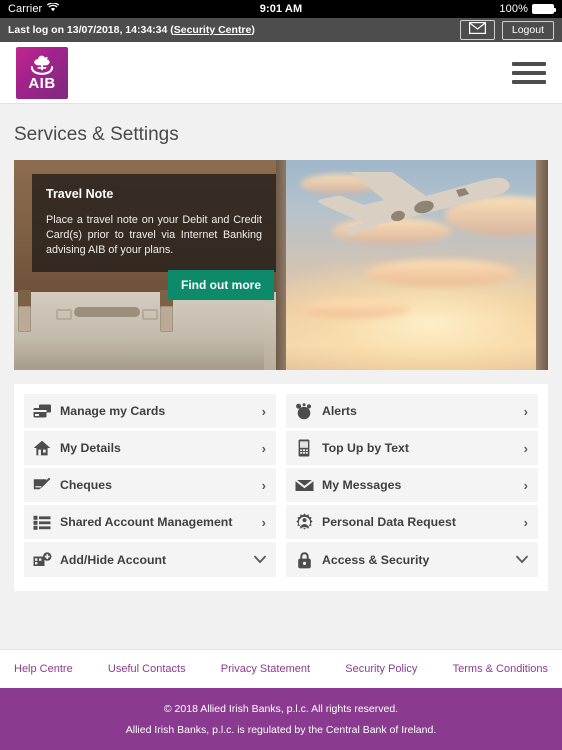  I want to click on aib-logo: AIB, so click(42, 72).